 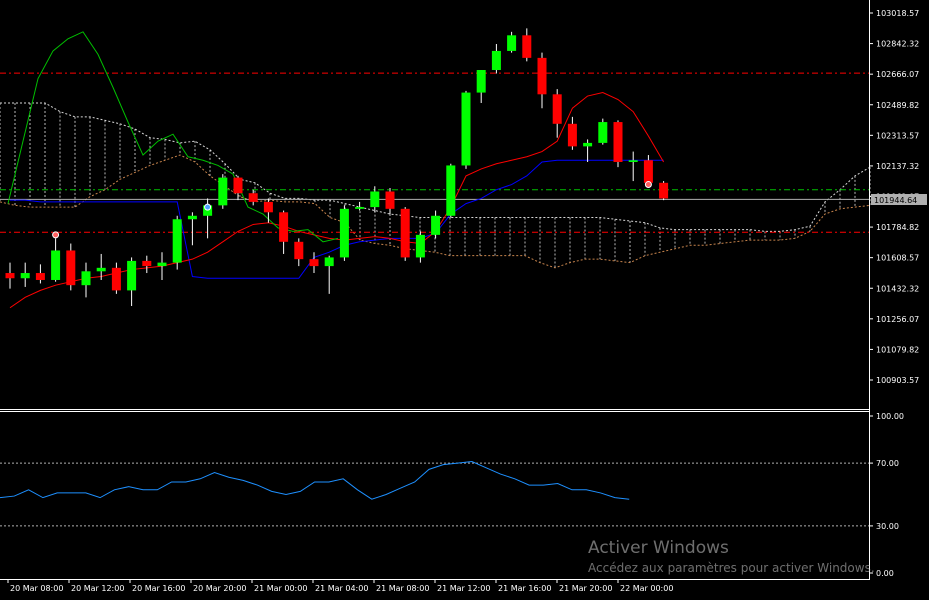 I want to click on price-tick-label: 102842.32, so click(x=897, y=44).